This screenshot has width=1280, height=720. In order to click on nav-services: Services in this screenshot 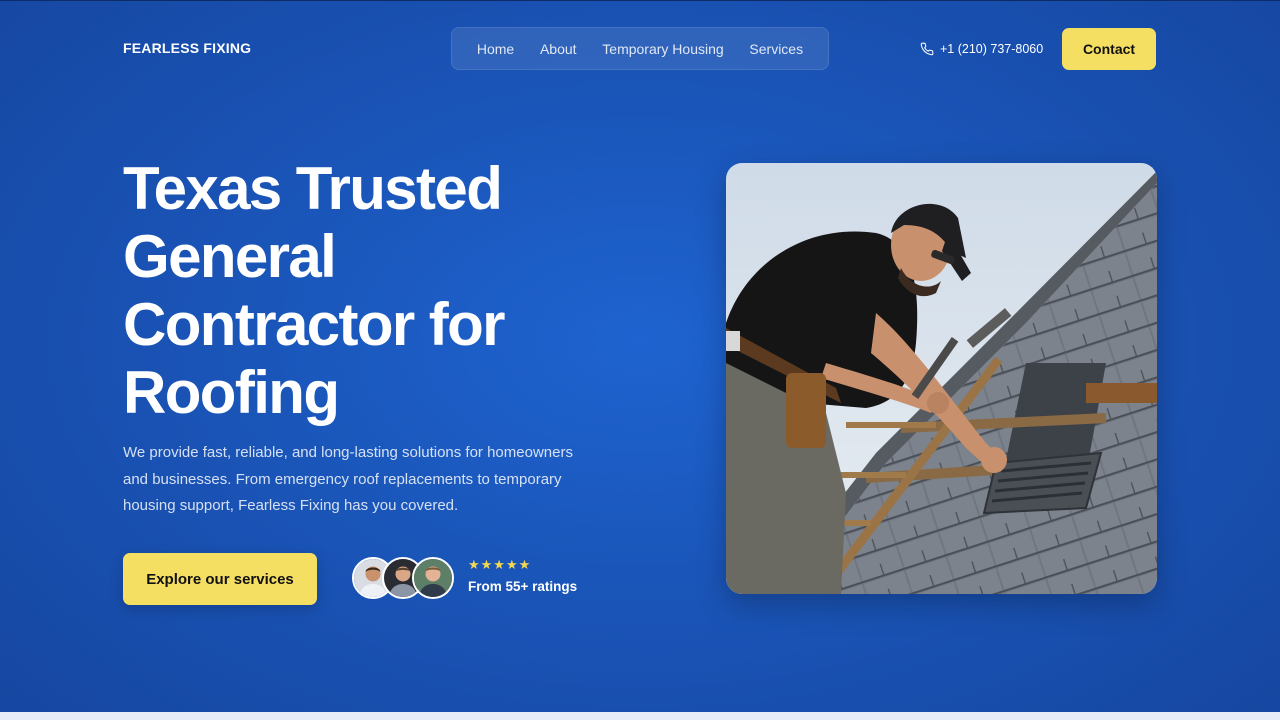, I will do `click(776, 49)`.